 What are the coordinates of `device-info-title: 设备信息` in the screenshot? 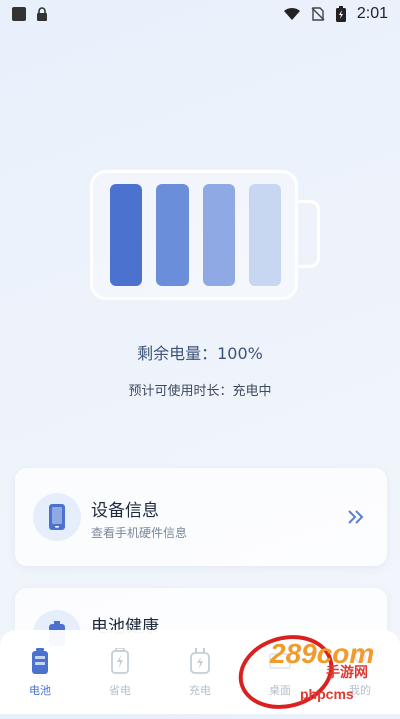 It's located at (125, 511).